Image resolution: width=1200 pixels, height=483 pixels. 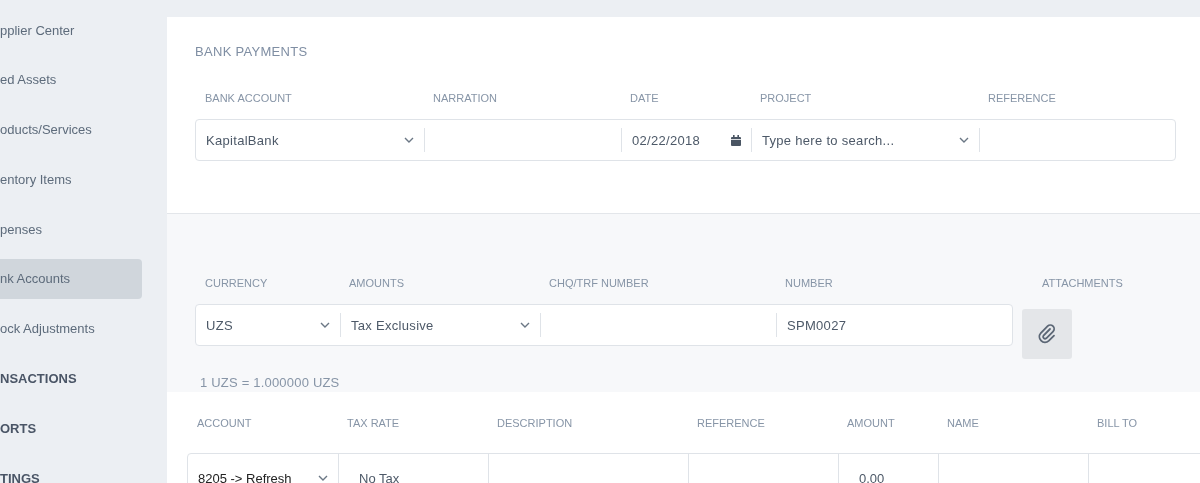 I want to click on column-header: AMOUNT, so click(x=871, y=424).